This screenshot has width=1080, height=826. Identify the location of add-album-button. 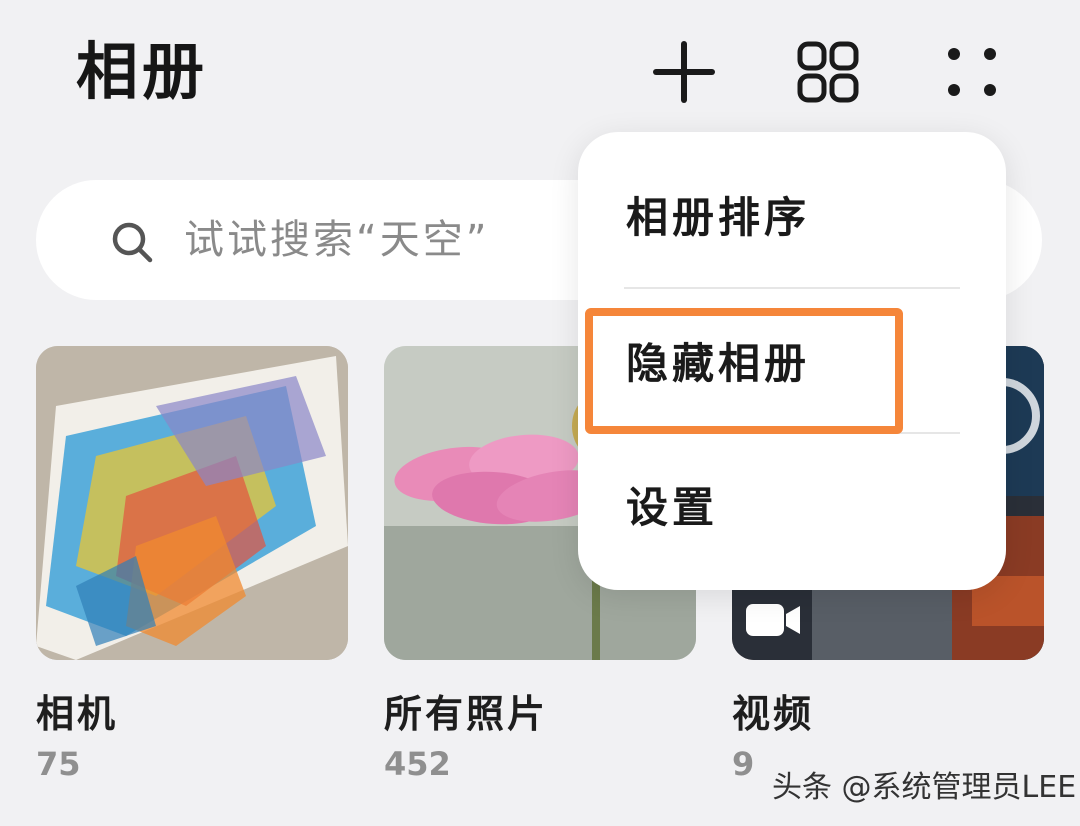
(684, 72).